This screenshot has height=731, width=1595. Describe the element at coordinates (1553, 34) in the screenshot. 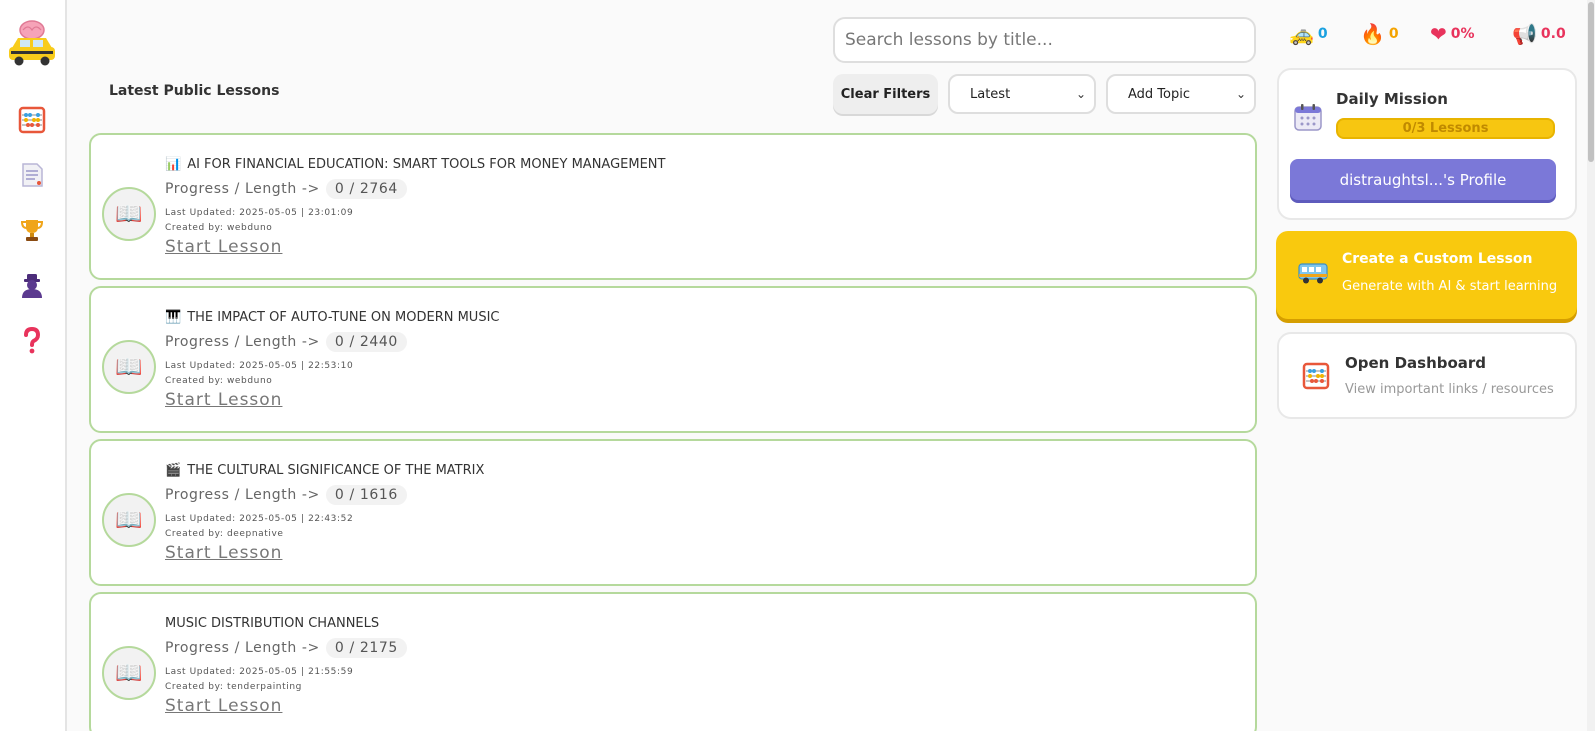

I see `announcement-stat-value: 0.0` at that location.